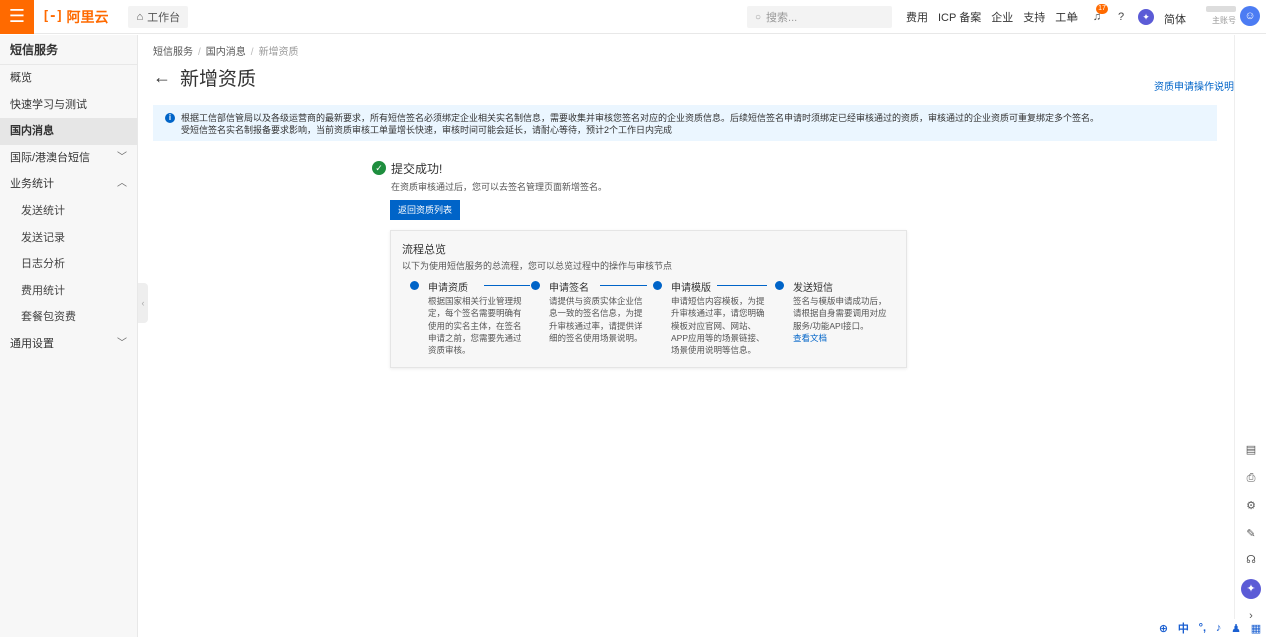  I want to click on sidebar-item-label: 国际/港澳台短信, so click(50, 157).